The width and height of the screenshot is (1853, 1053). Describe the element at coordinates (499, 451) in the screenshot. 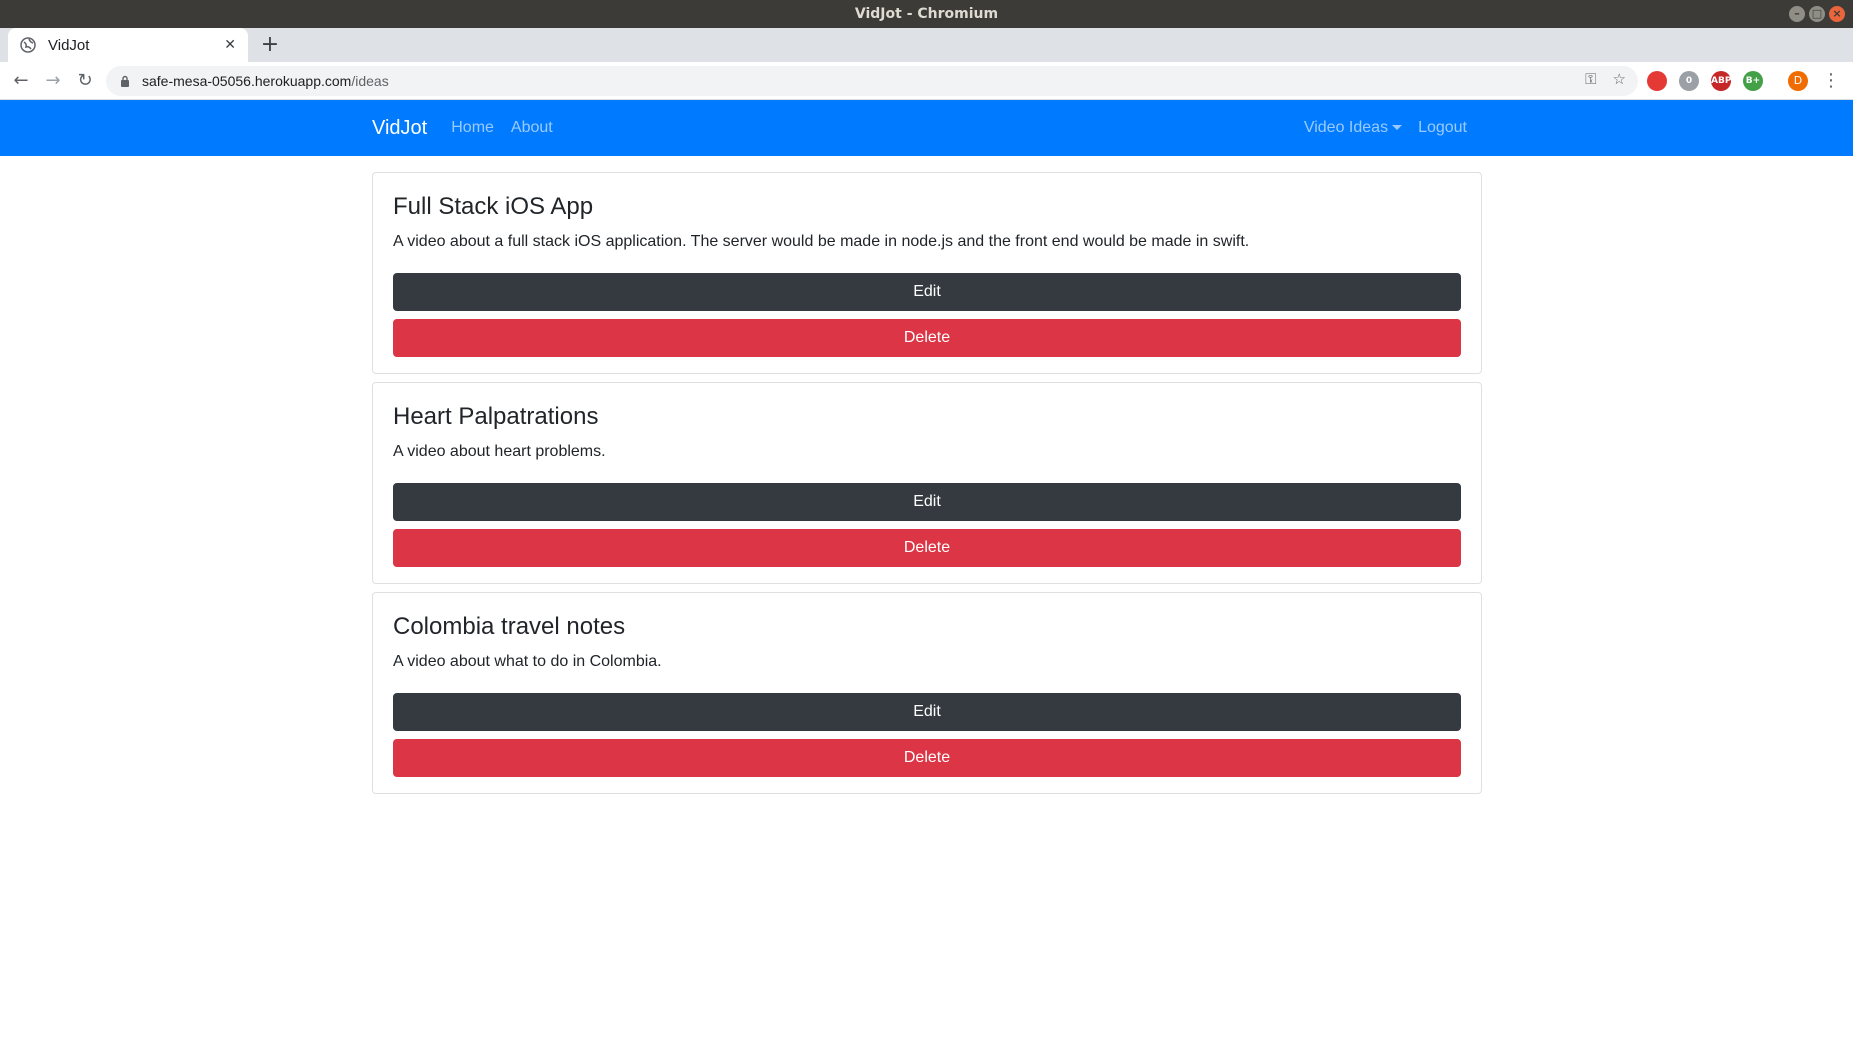

I see `idea-details: A video about heart problems.` at that location.